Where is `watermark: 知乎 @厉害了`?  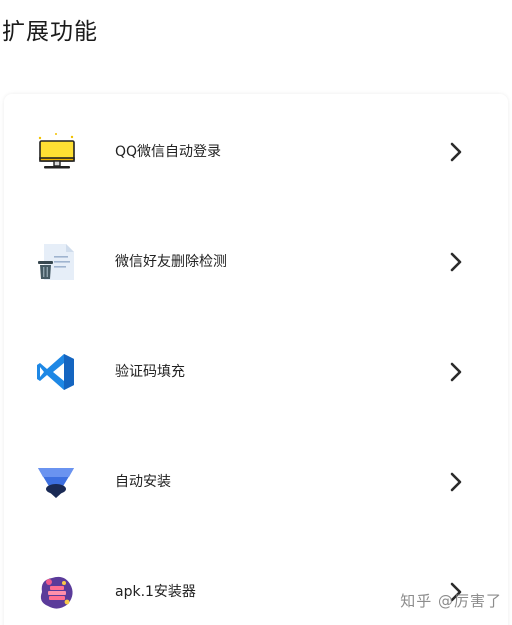
watermark: 知乎 @厉害了 is located at coordinates (451, 601).